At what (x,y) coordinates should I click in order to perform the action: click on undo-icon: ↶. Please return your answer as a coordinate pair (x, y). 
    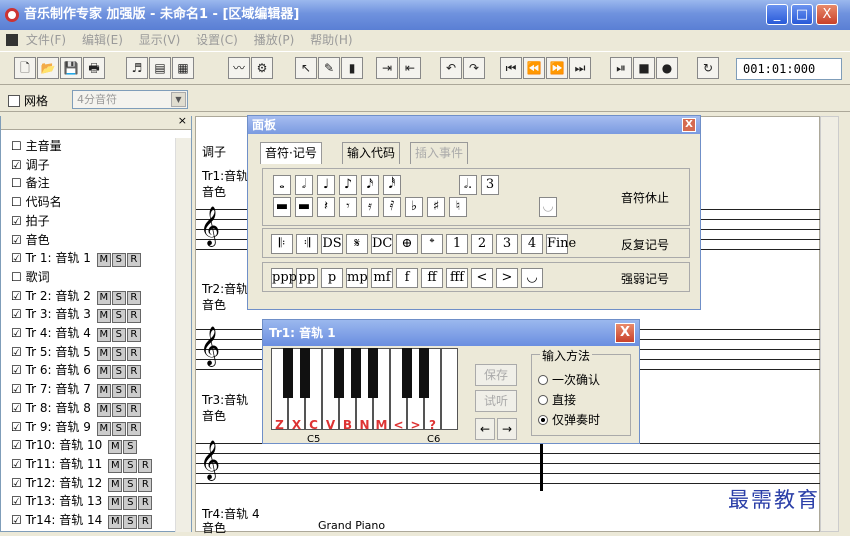
    Looking at the image, I should click on (451, 68).